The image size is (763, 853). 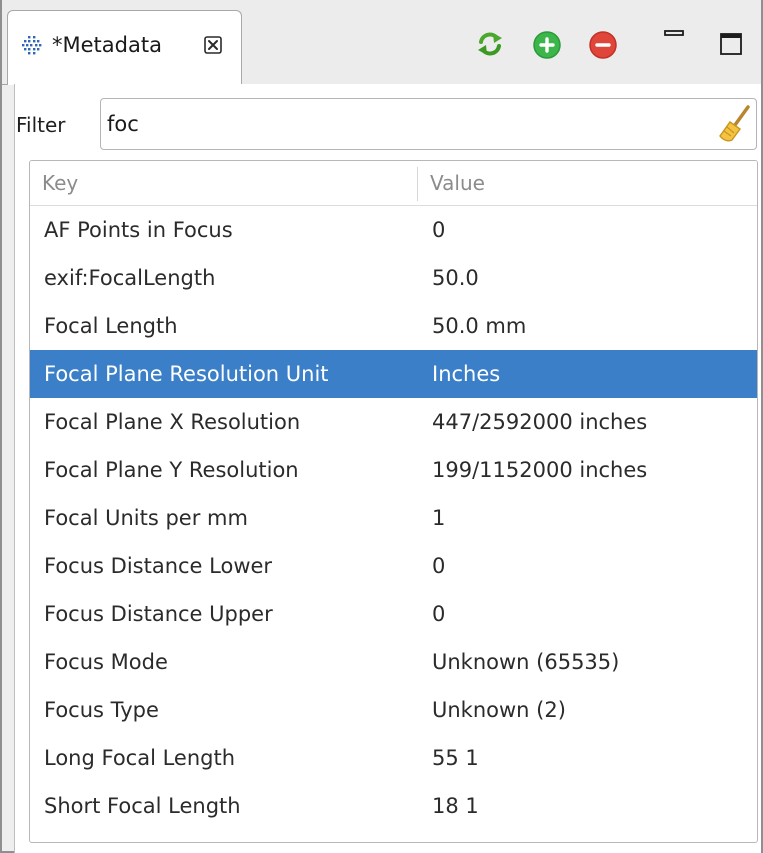 I want to click on row-key: Focus Type, so click(x=101, y=710).